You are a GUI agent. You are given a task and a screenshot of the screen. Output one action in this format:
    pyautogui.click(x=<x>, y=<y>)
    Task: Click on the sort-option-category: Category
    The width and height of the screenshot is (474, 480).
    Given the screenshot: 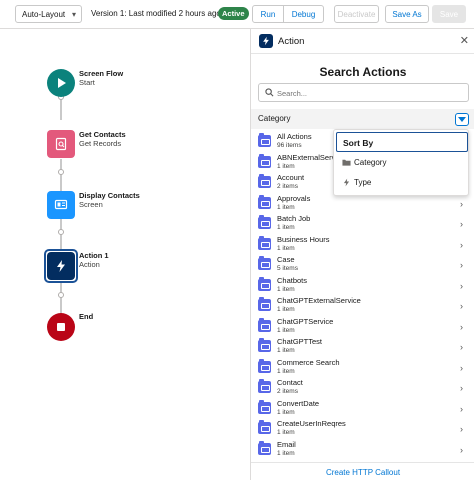 What is the action you would take?
    pyautogui.click(x=401, y=163)
    